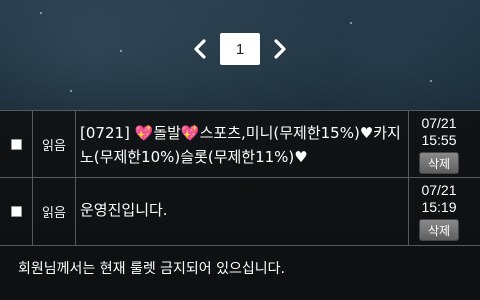  Describe the element at coordinates (439, 207) in the screenshot. I see `message-time: 15:19` at that location.